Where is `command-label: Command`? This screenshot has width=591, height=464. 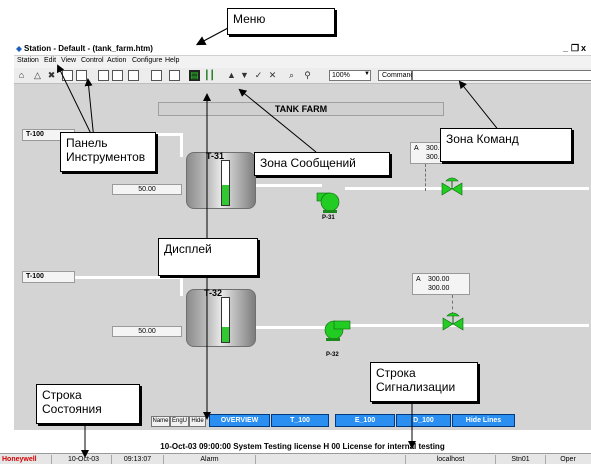 command-label: Command is located at coordinates (396, 75).